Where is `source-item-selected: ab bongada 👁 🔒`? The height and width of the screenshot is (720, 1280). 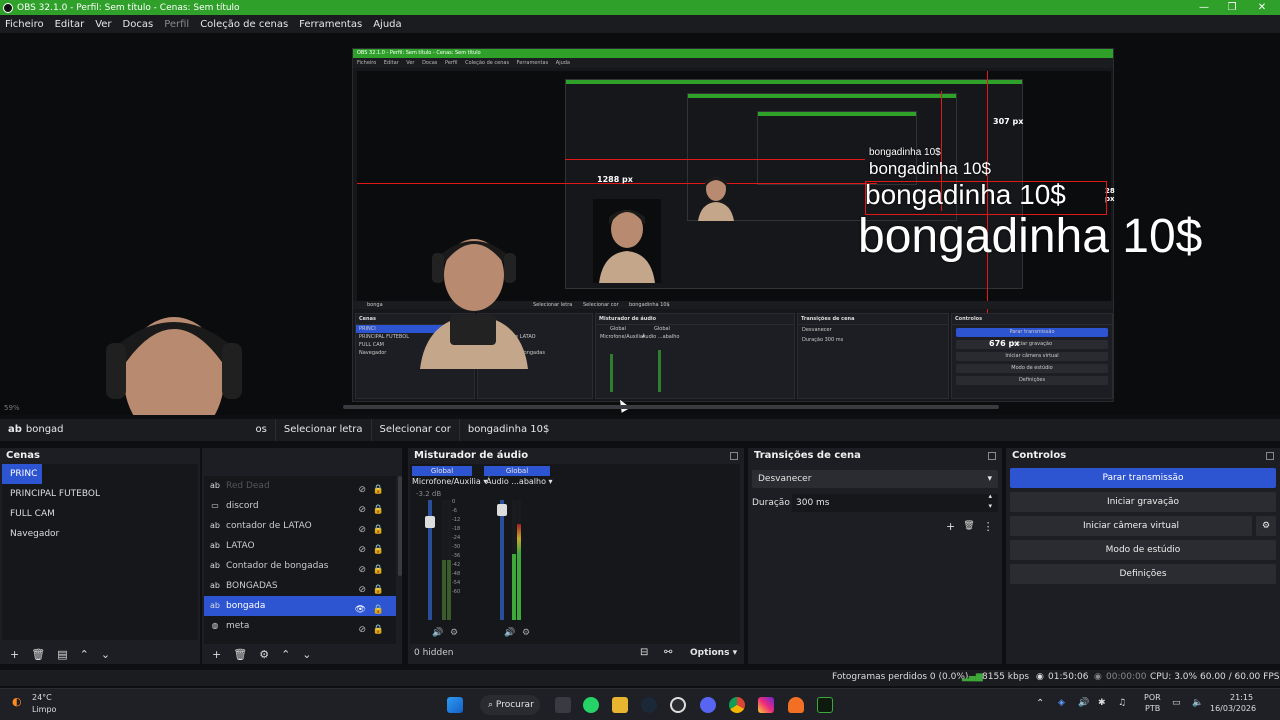
source-item-selected: ab bongada 👁 🔒 is located at coordinates (300, 606).